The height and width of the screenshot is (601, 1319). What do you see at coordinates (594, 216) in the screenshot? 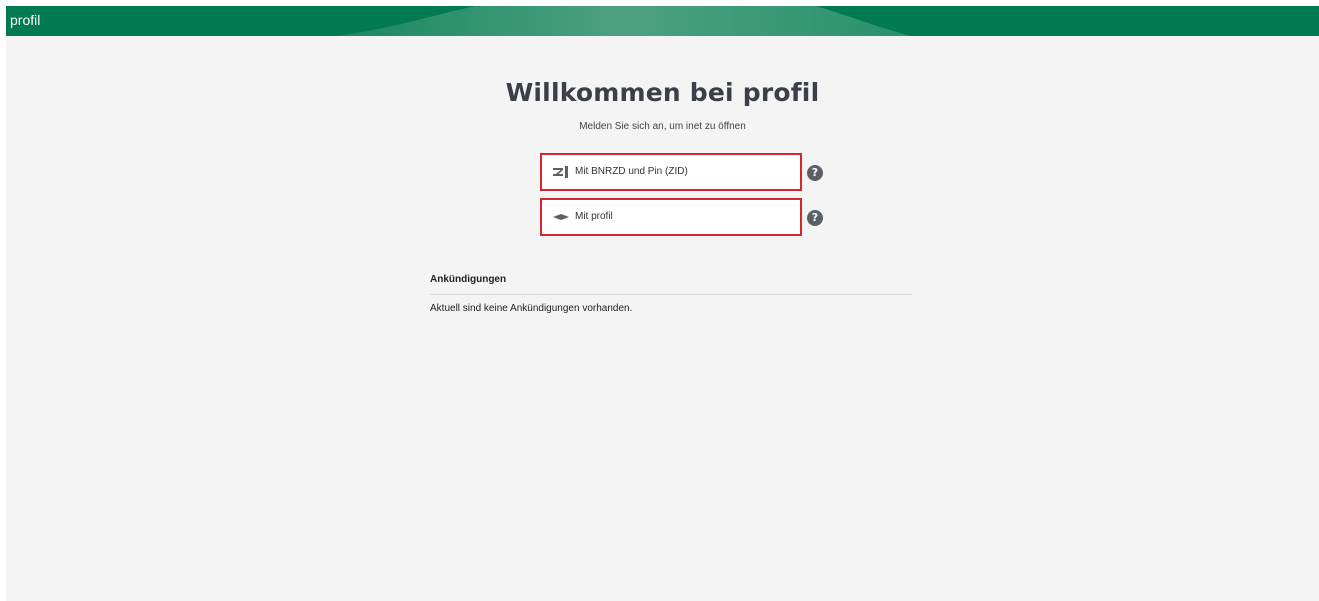
I see `login-profil-label: Mit profil` at bounding box center [594, 216].